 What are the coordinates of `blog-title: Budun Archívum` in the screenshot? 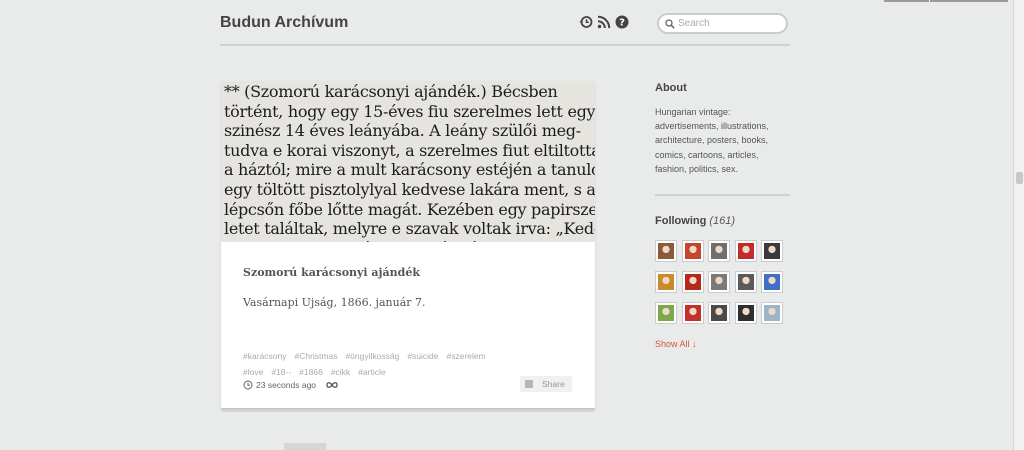 It's located at (284, 23).